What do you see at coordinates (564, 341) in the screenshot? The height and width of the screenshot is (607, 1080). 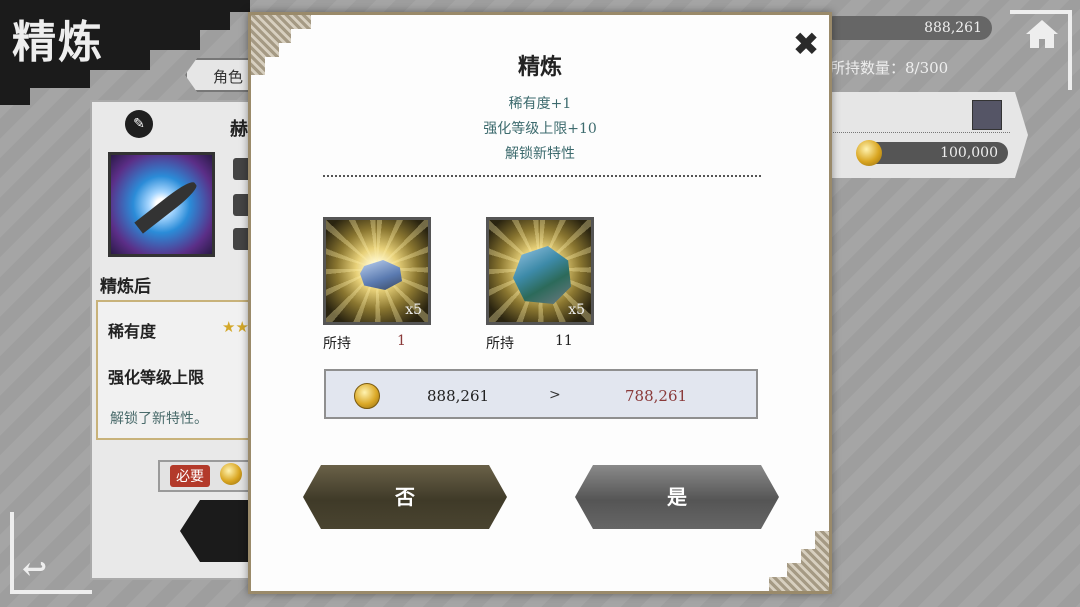 I see `owned-count: 11` at bounding box center [564, 341].